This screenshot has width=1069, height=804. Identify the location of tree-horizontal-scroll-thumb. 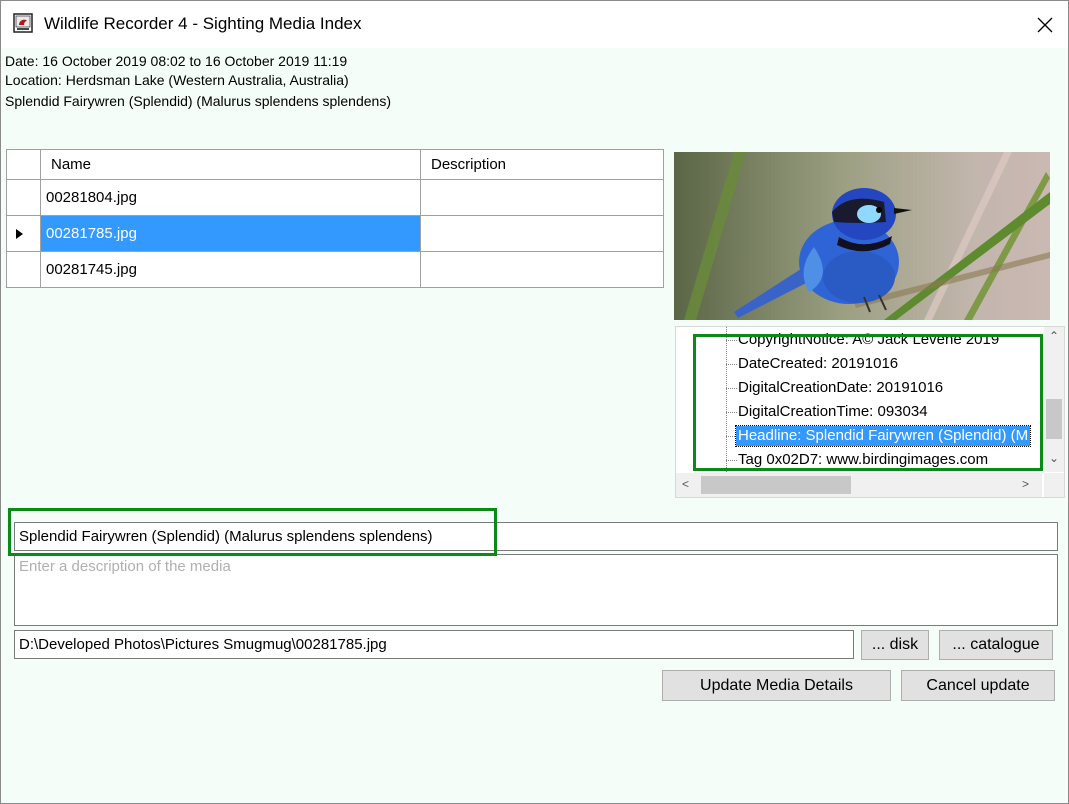
(776, 485).